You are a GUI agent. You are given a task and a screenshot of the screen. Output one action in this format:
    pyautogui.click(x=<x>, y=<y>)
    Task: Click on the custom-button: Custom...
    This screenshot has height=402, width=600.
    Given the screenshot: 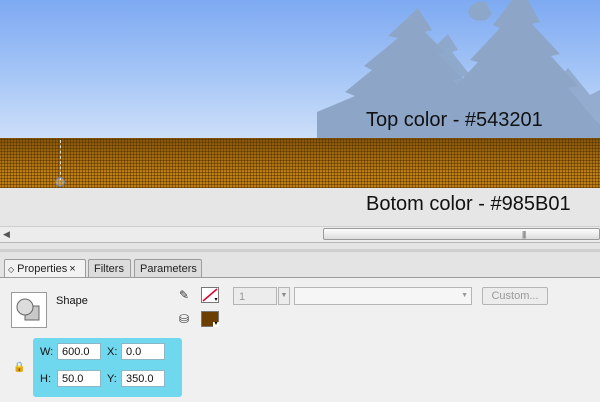 What is the action you would take?
    pyautogui.click(x=515, y=296)
    